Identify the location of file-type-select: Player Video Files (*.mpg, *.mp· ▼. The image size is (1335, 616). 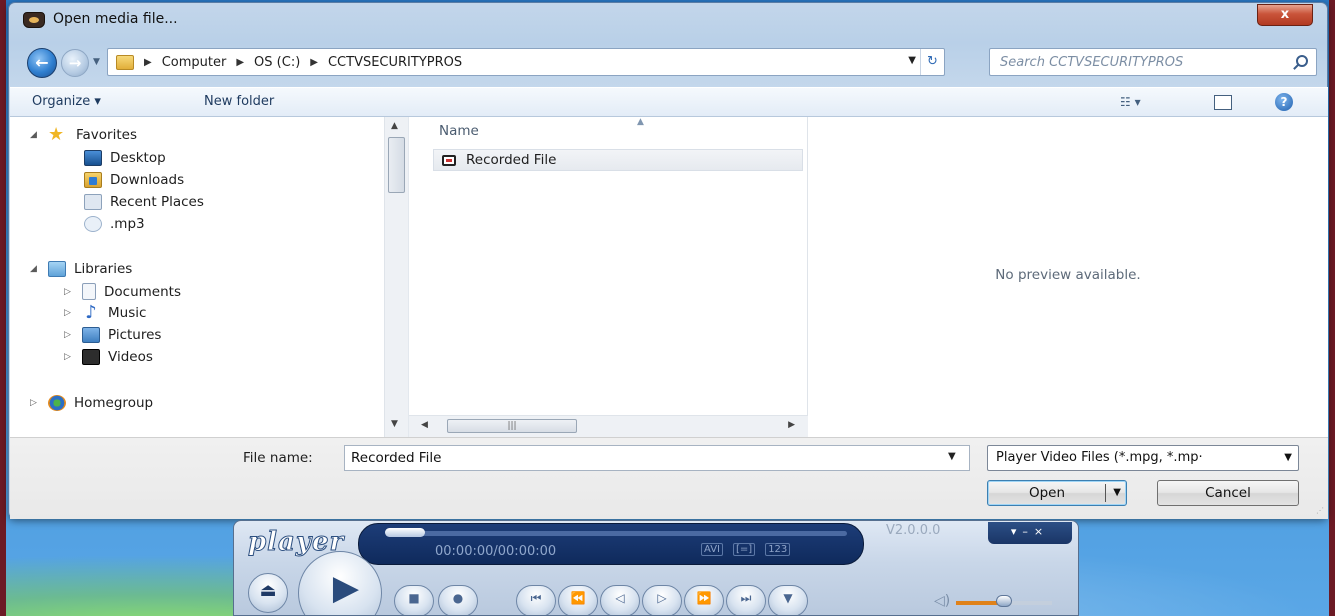
(1143, 458).